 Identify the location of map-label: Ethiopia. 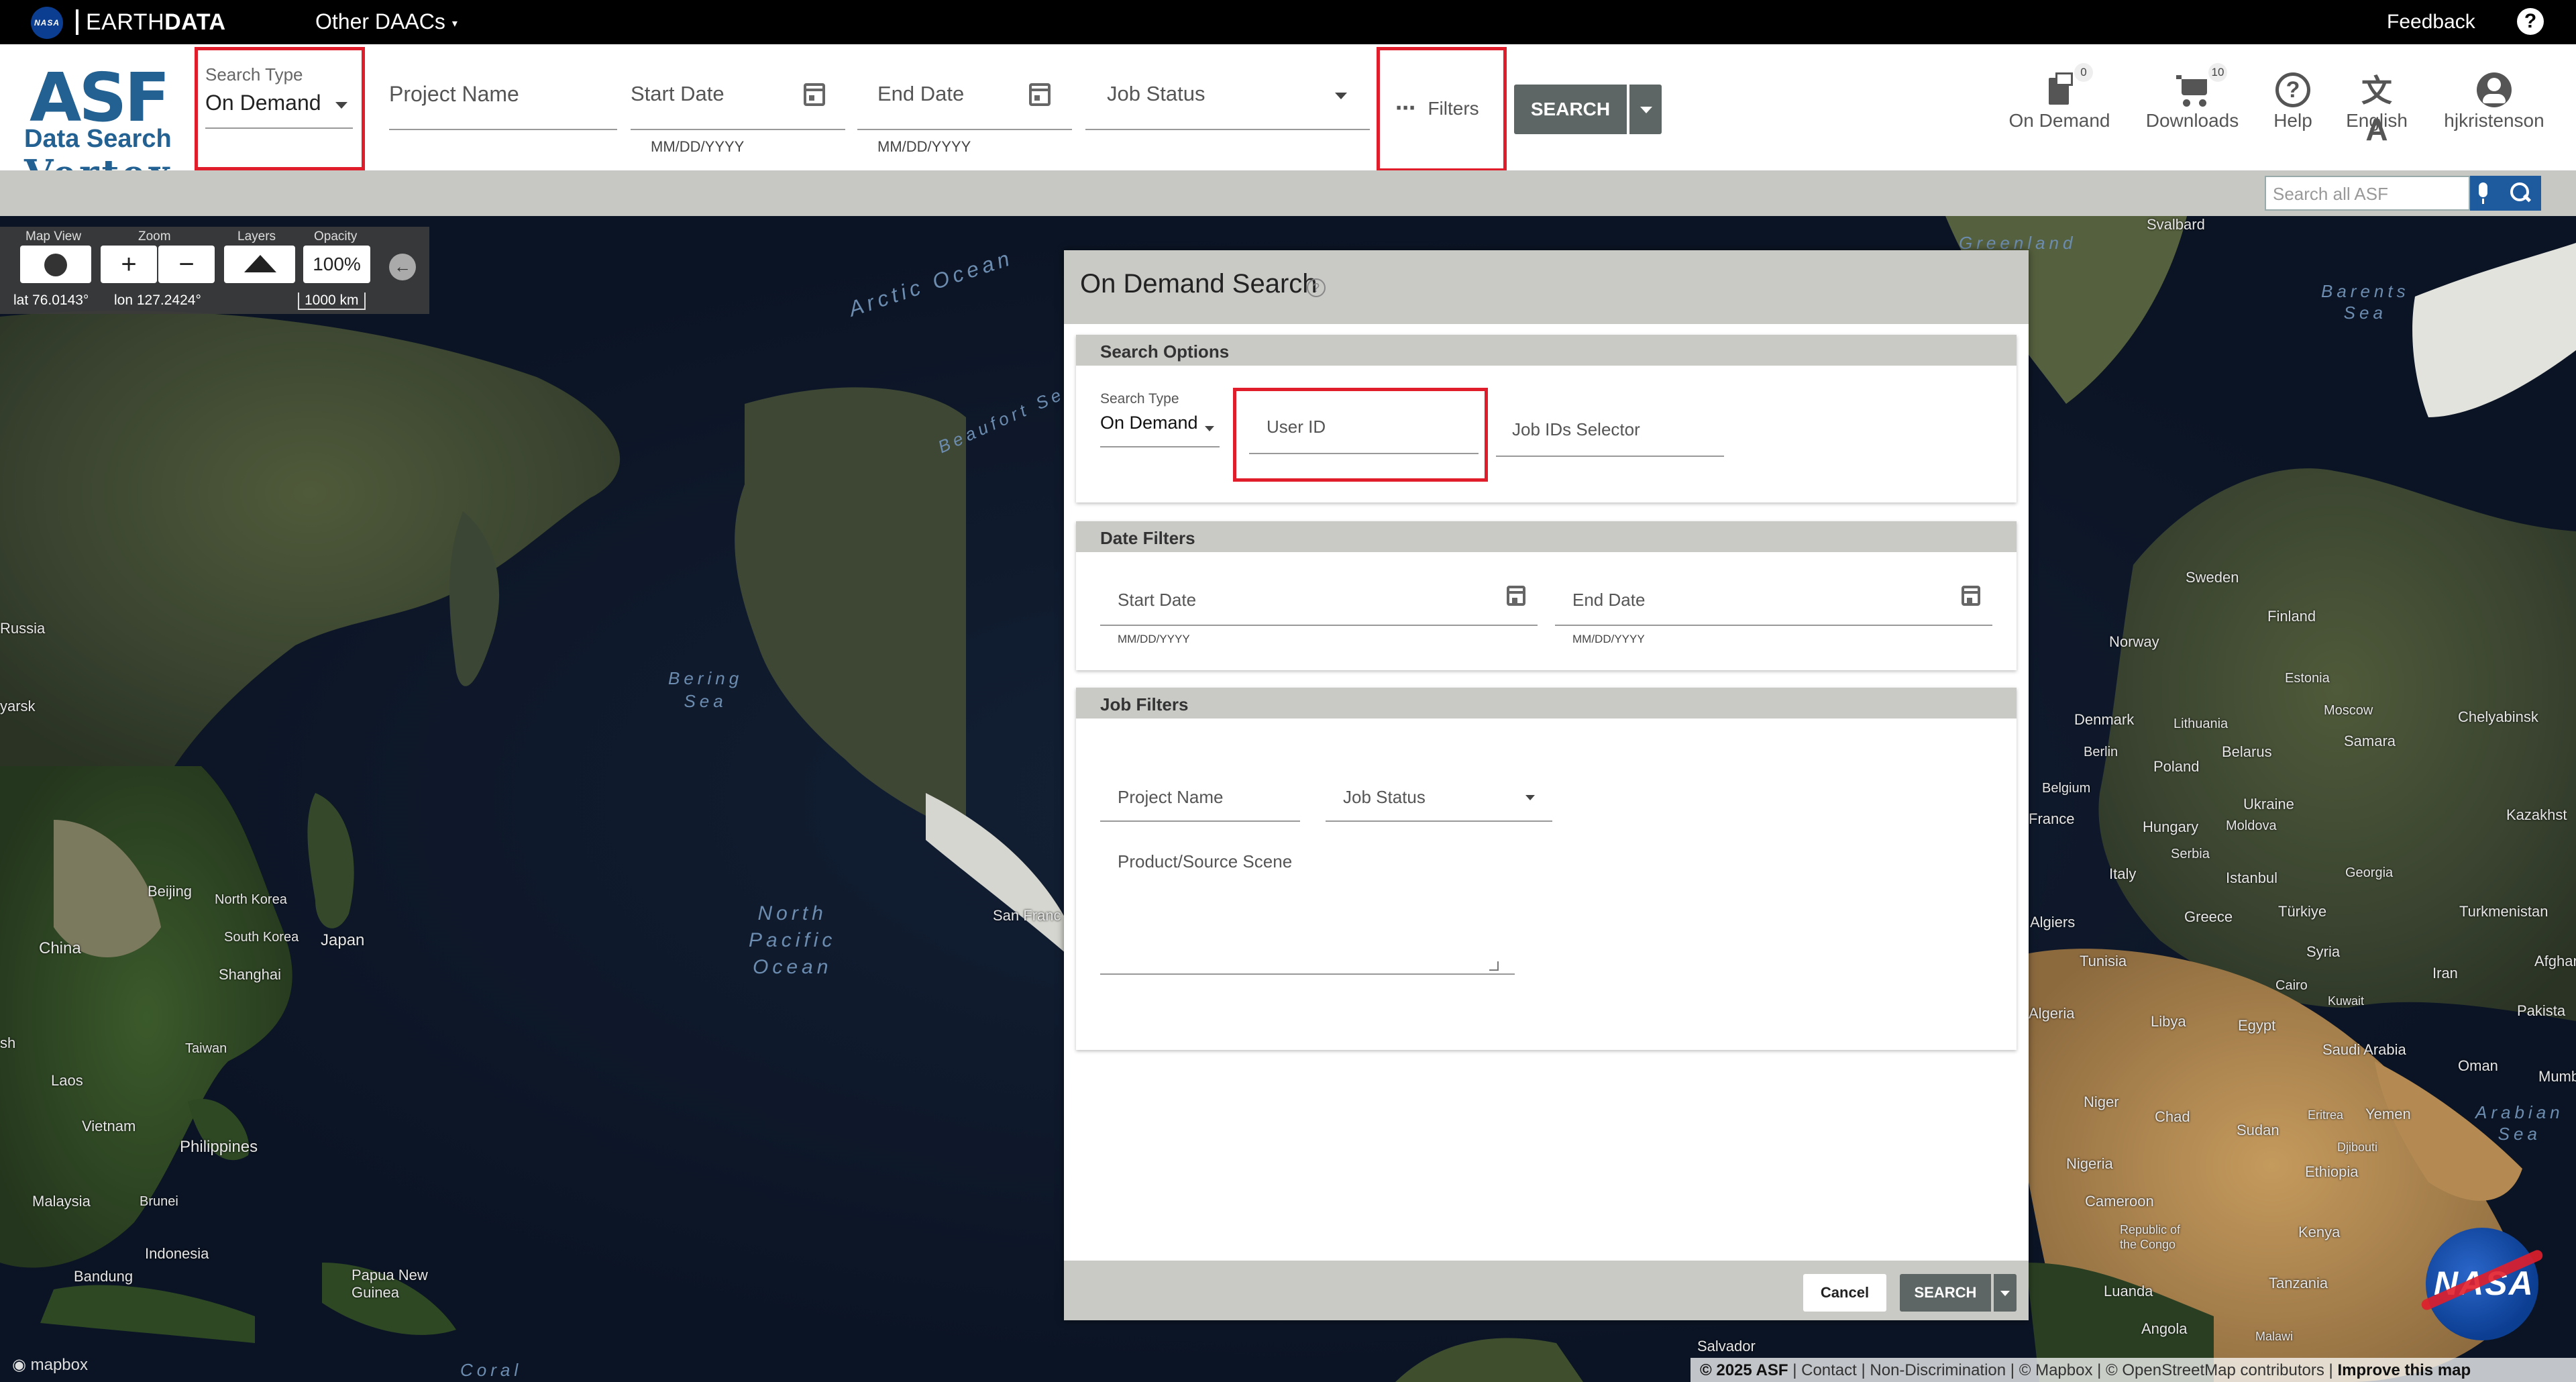
(2332, 1171).